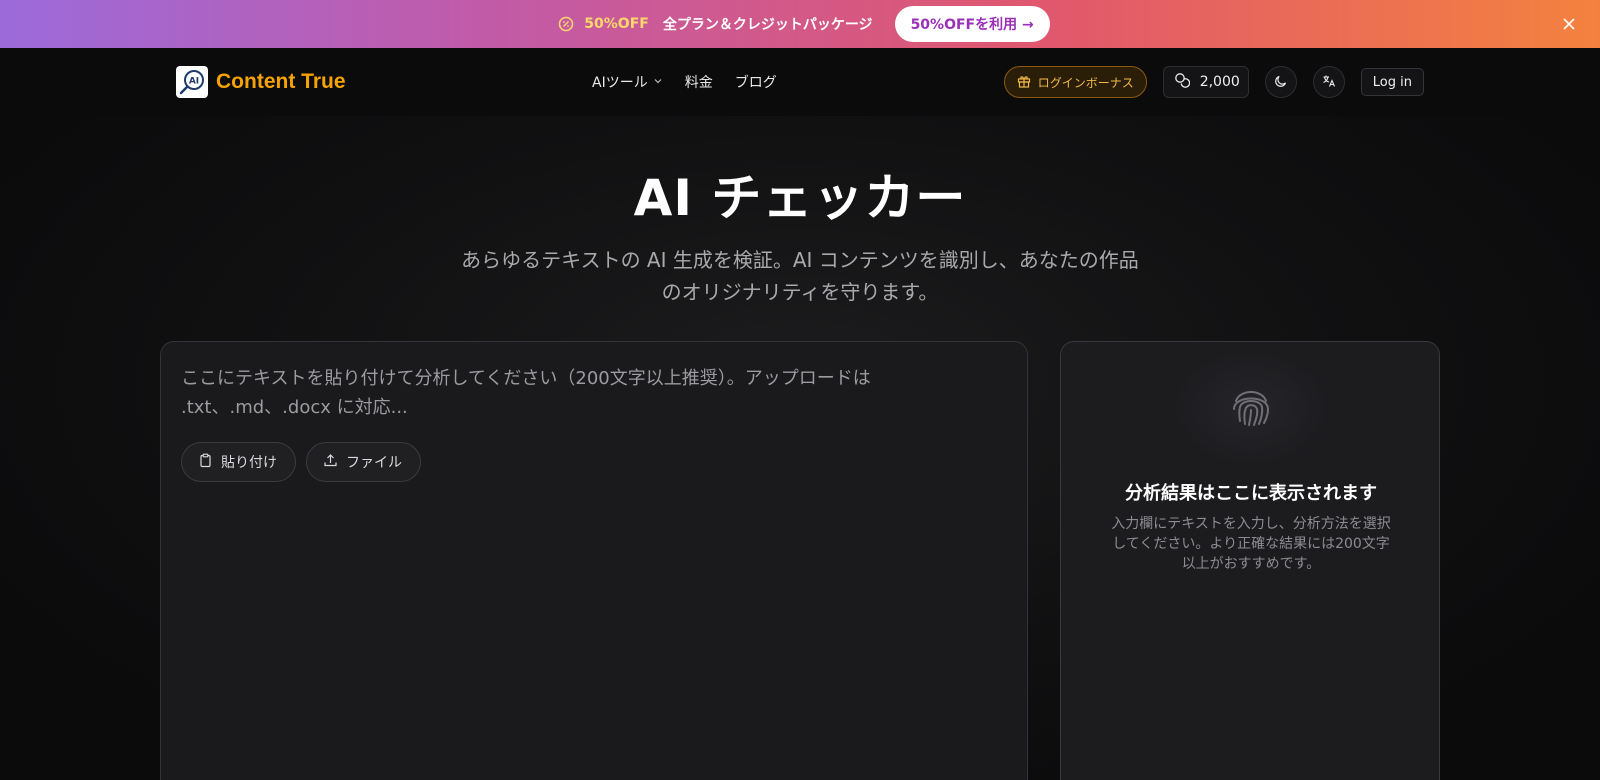 Image resolution: width=1600 pixels, height=780 pixels. I want to click on file-upload-button: ファイル, so click(363, 462).